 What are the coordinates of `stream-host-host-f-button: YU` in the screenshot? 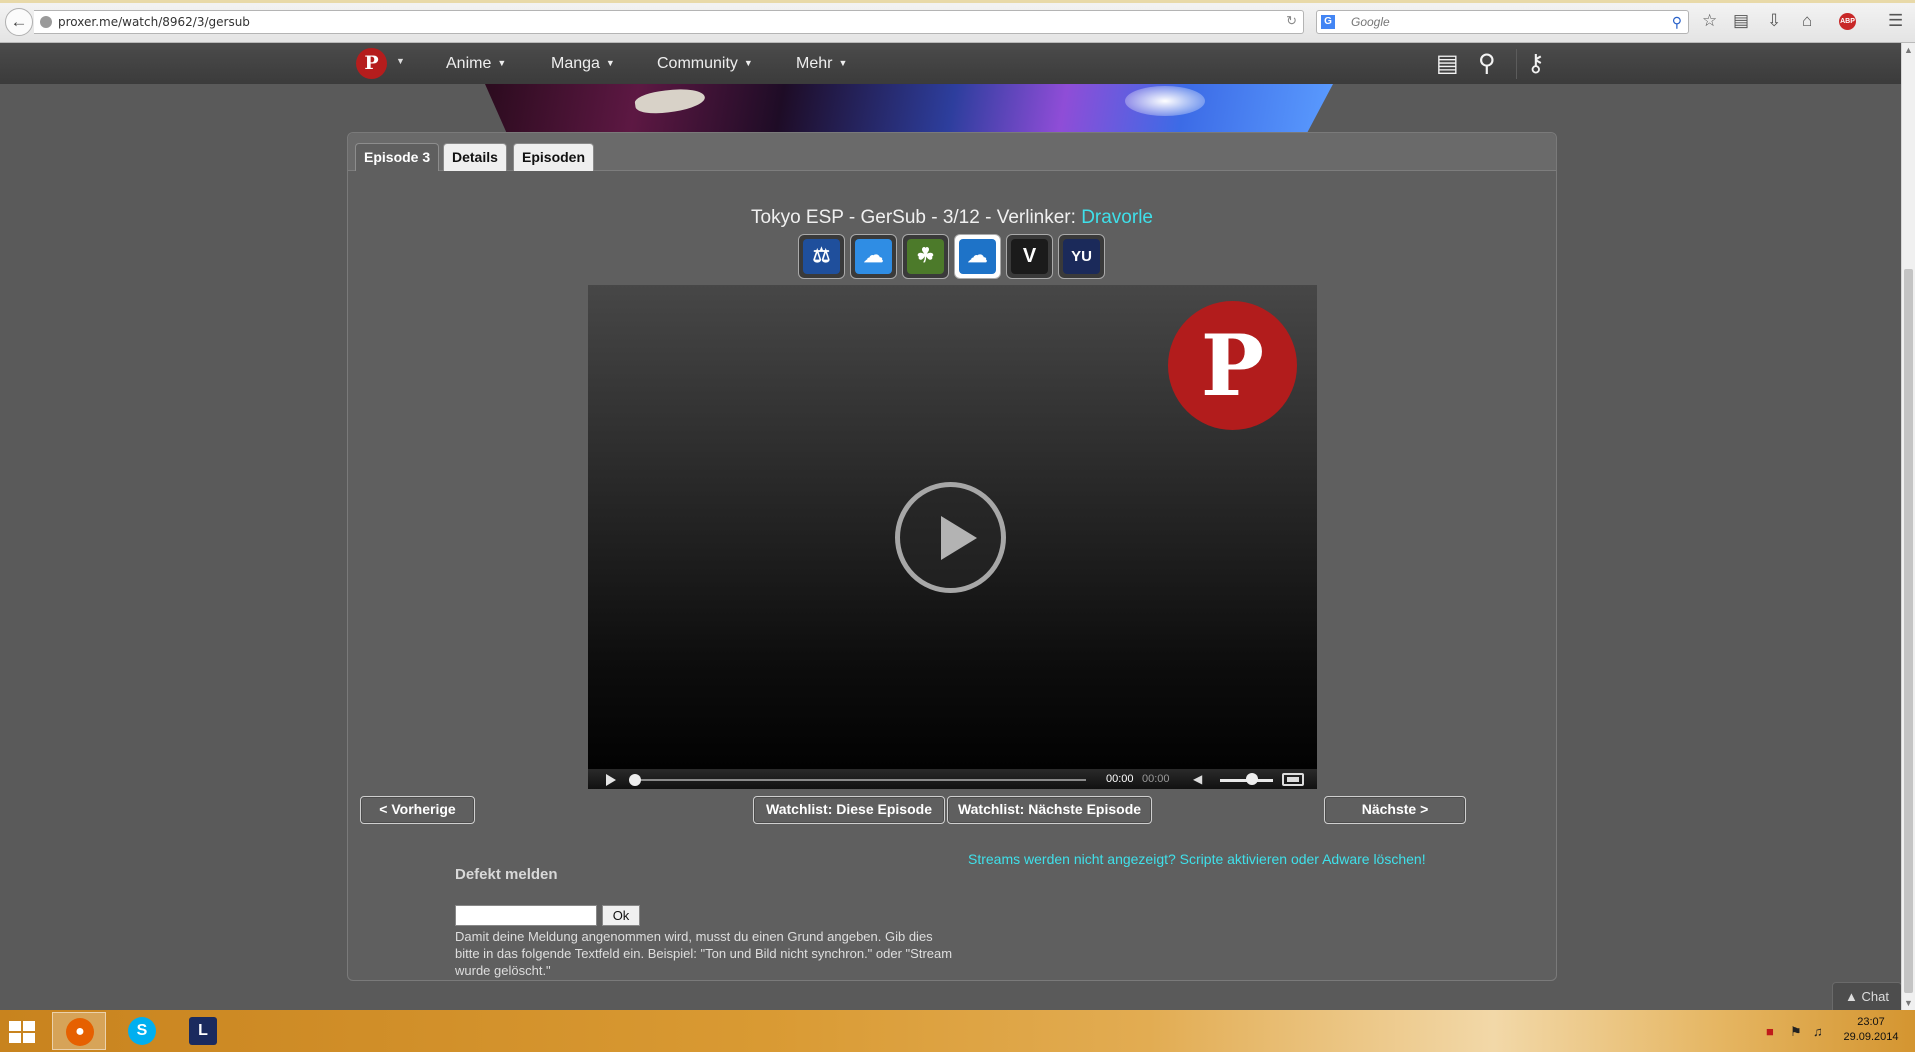 It's located at (1081, 256).